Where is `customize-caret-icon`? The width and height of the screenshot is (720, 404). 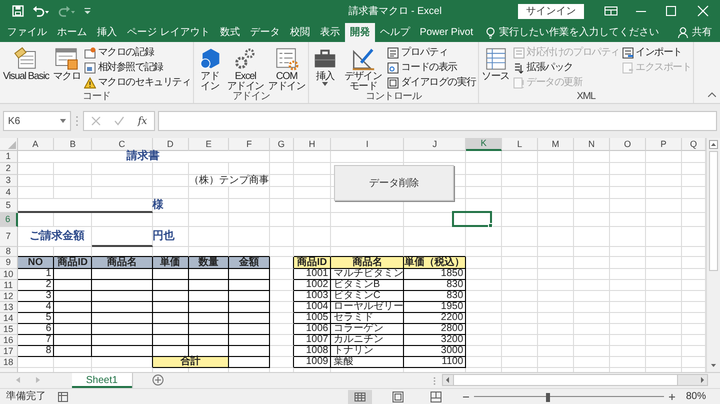 customize-caret-icon is located at coordinates (87, 11).